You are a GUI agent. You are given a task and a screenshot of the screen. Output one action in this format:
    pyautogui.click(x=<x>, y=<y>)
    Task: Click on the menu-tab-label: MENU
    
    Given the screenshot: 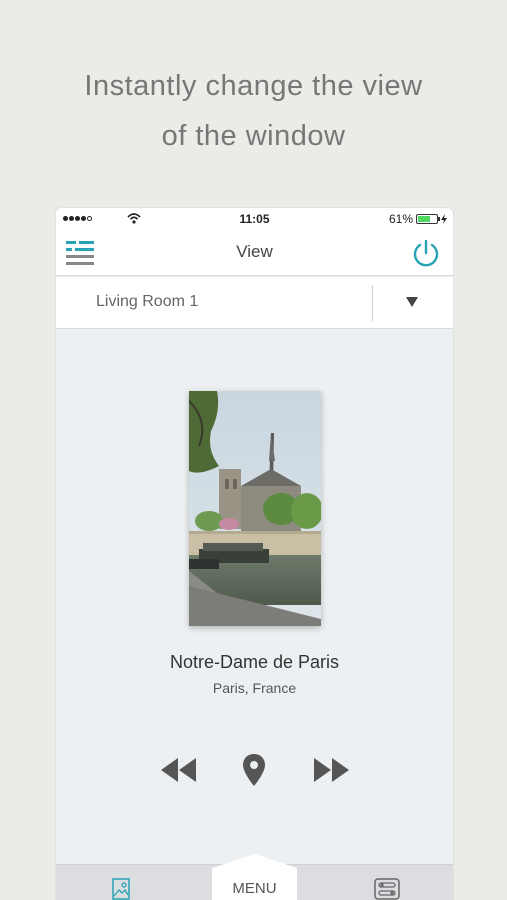 What is the action you would take?
    pyautogui.click(x=254, y=888)
    